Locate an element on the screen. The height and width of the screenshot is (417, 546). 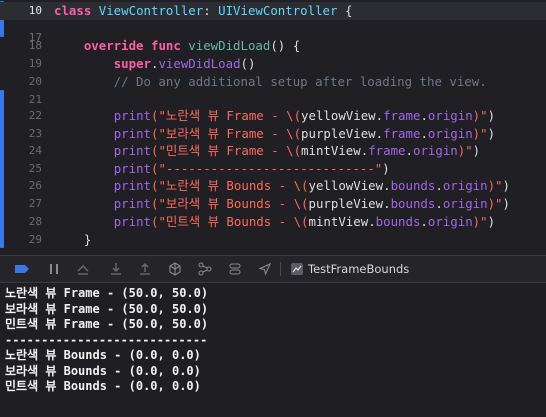
code-token: ("노란색 뷰 Bounds - \( is located at coordinates (230, 185).